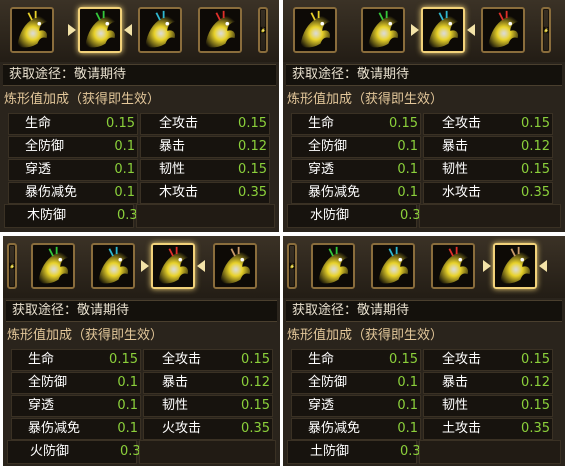 The image size is (565, 468). What do you see at coordinates (182, 428) in the screenshot?
I see `stat-label: 火攻击` at bounding box center [182, 428].